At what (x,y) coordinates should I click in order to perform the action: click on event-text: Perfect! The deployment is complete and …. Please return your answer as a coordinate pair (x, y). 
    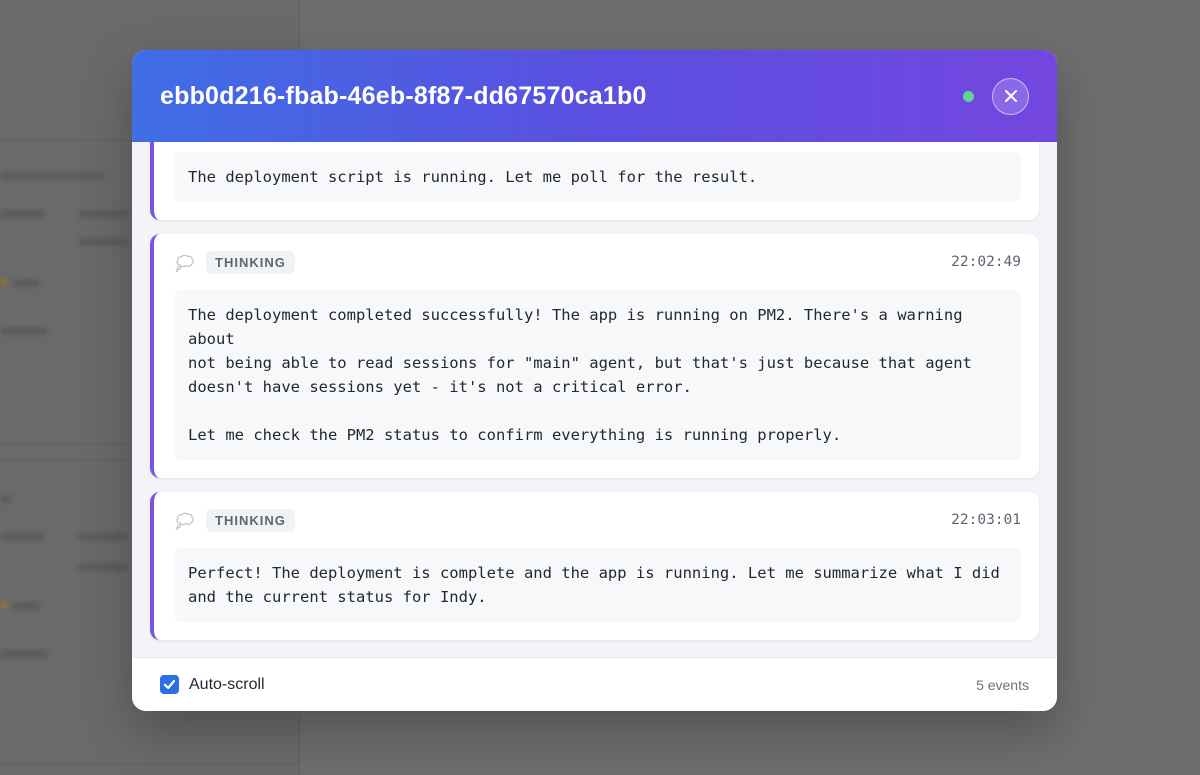
    Looking at the image, I should click on (597, 585).